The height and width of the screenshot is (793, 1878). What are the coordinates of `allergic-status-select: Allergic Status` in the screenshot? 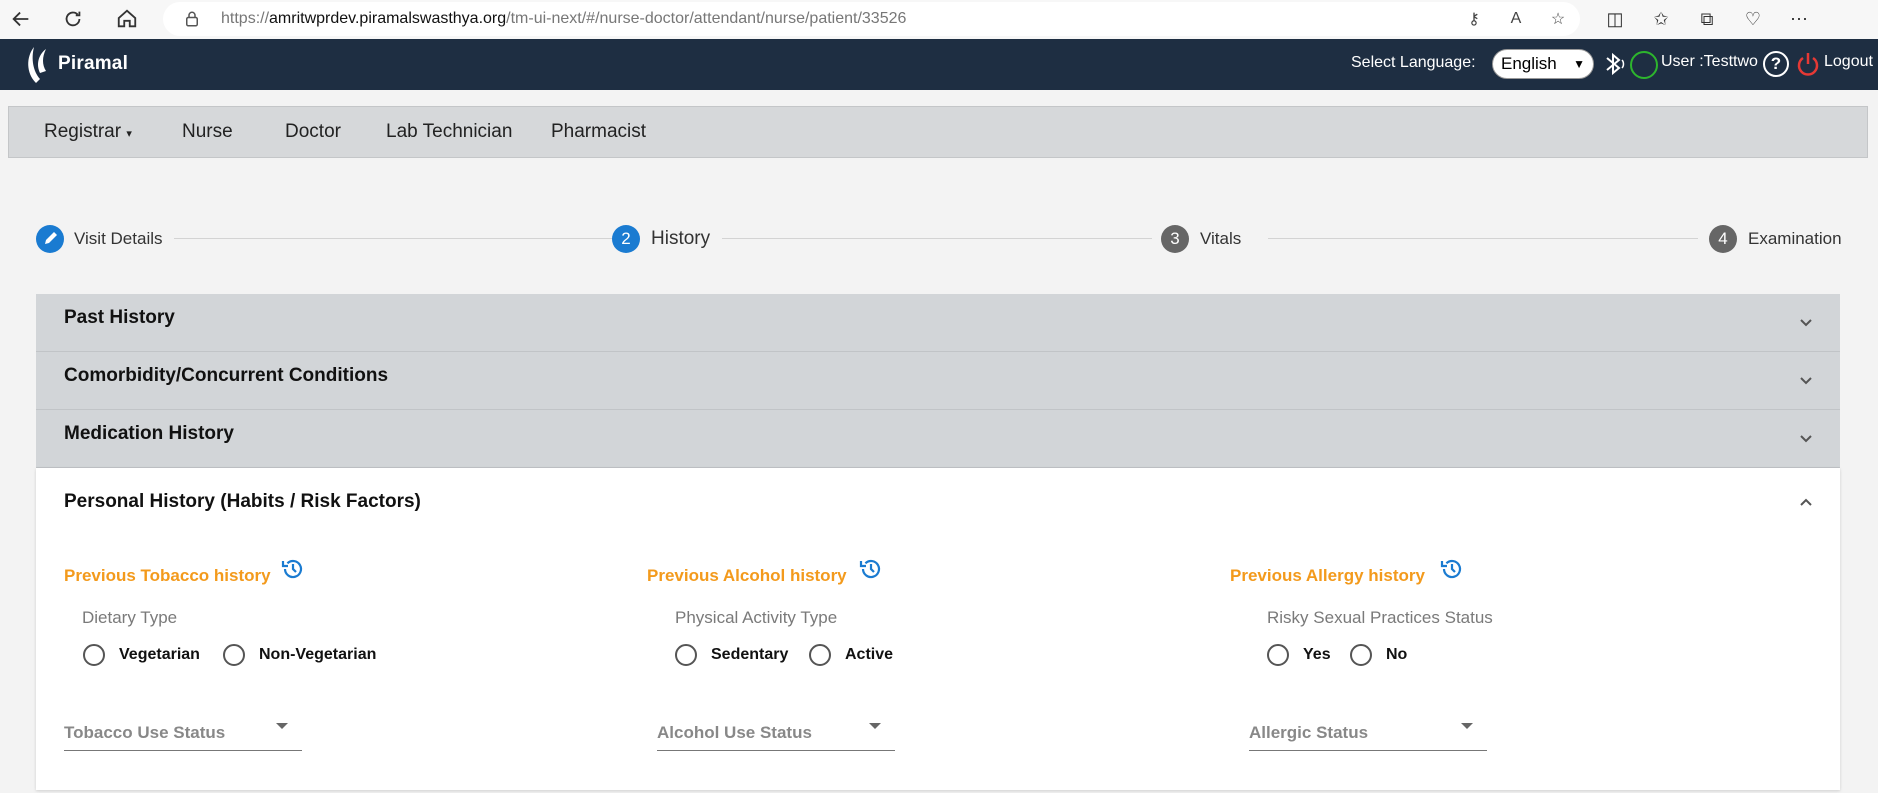 It's located at (1368, 735).